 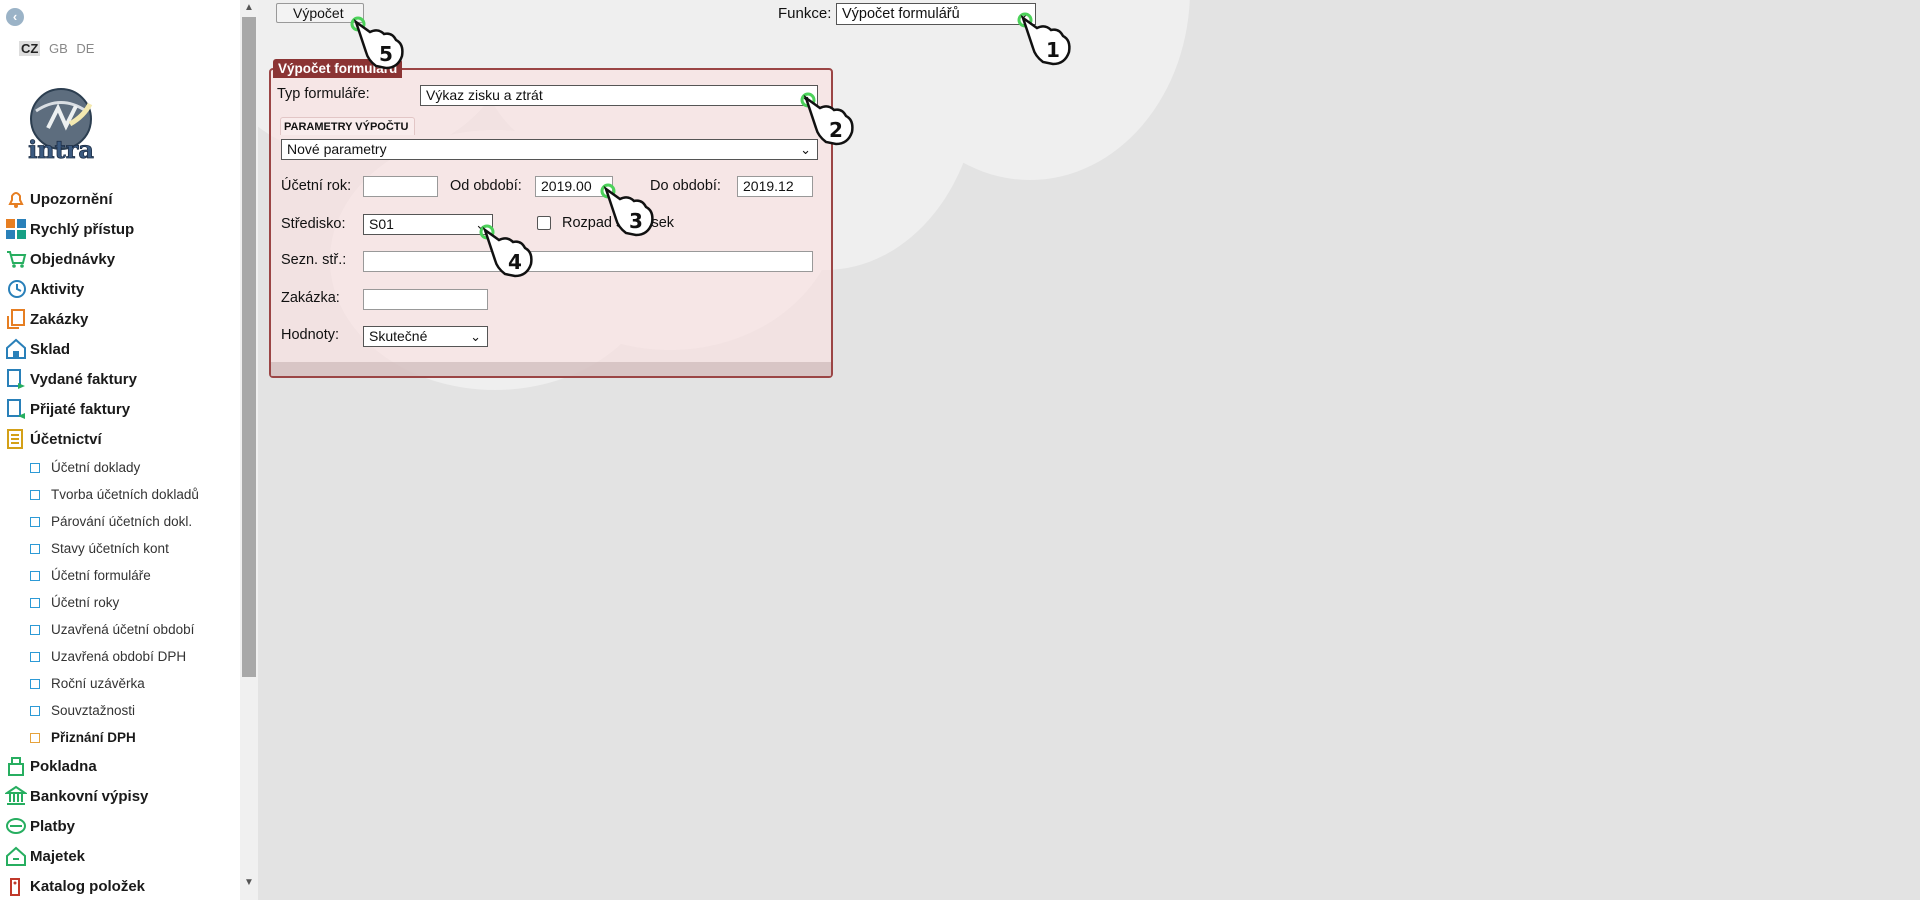 What do you see at coordinates (16, 348) in the screenshot?
I see `warehouse-icon` at bounding box center [16, 348].